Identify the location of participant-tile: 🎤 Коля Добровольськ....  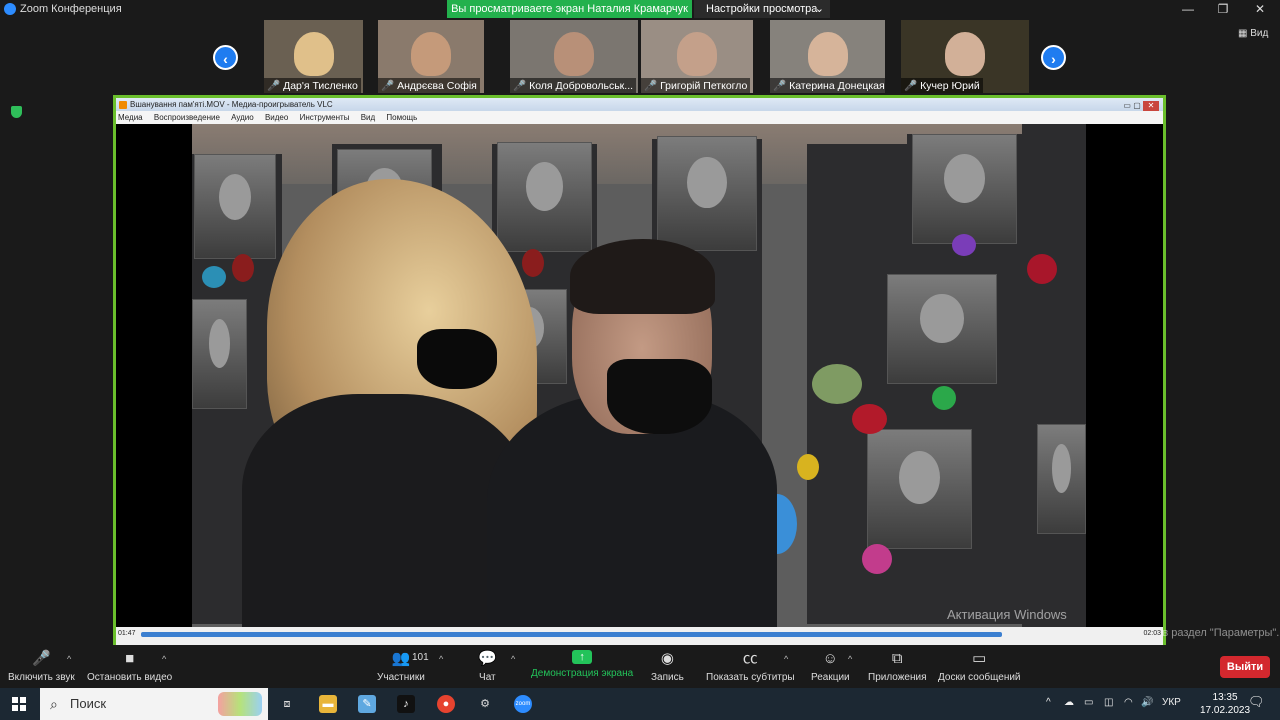
(574, 56).